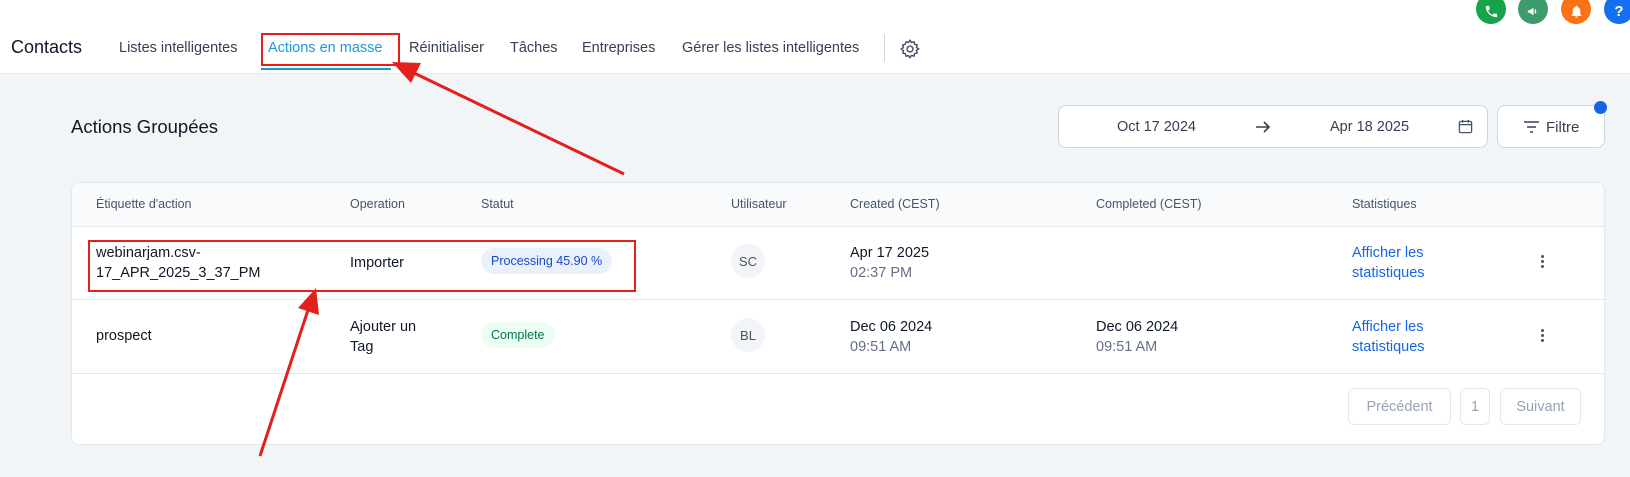 This screenshot has height=477, width=1630. Describe the element at coordinates (759, 204) in the screenshot. I see `column-header-user: Utilisateur` at that location.